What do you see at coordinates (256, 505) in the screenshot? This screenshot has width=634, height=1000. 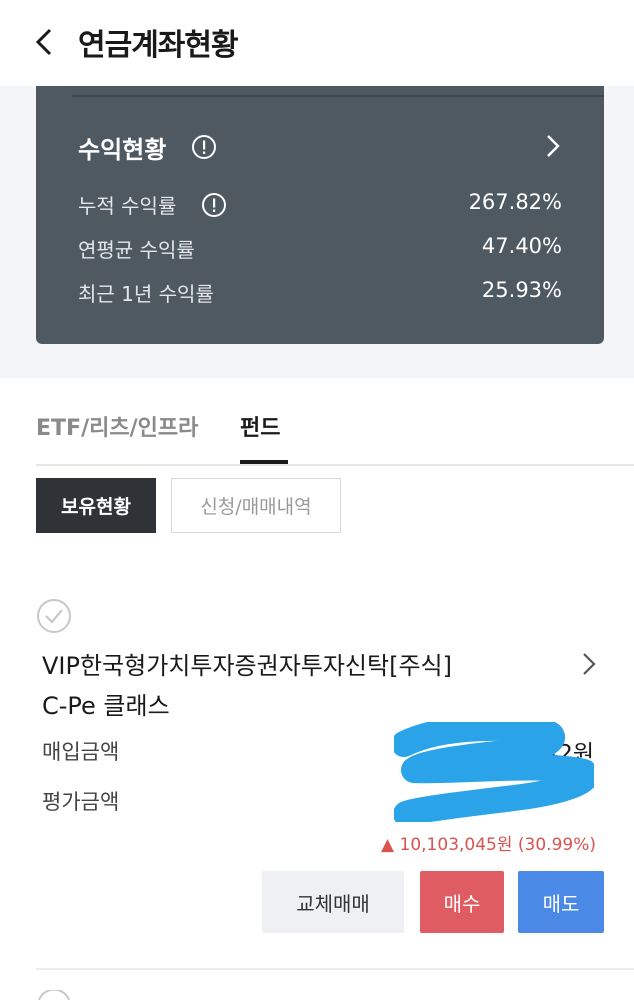 I see `subtab-order-history: 신청/매매내역` at bounding box center [256, 505].